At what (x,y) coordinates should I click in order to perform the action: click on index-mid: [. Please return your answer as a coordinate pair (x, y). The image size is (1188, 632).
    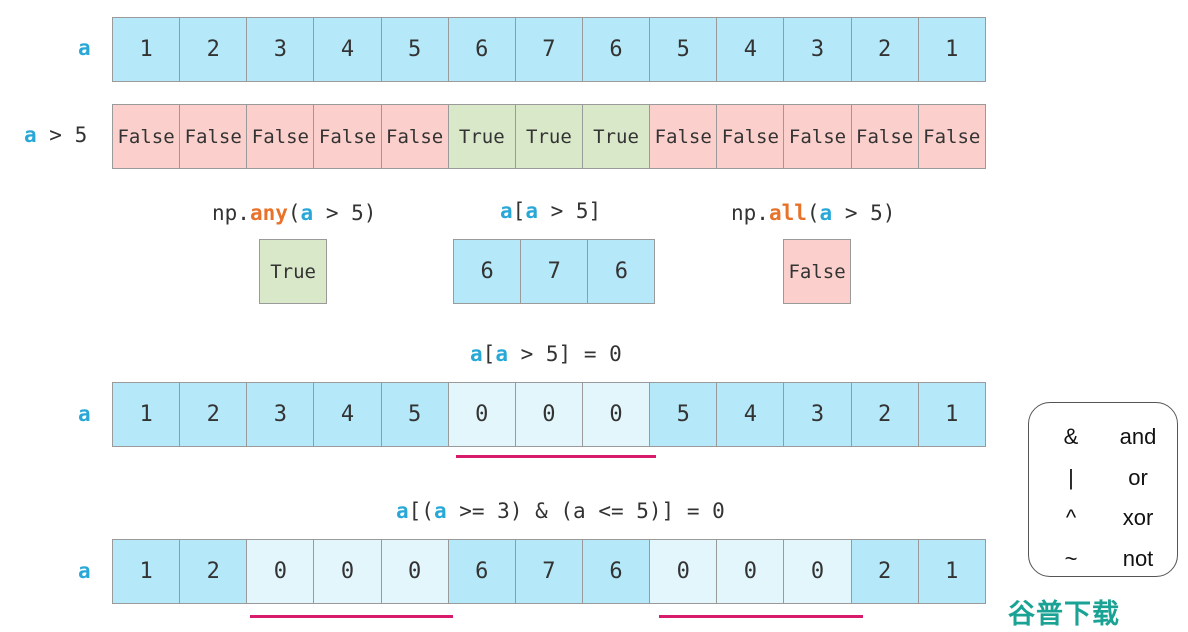
    Looking at the image, I should click on (519, 211).